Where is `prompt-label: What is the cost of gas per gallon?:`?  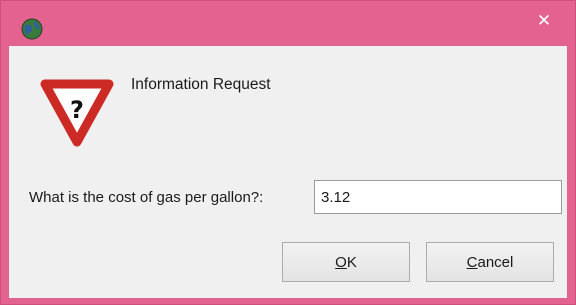 prompt-label: What is the cost of gas per gallon?: is located at coordinates (146, 197).